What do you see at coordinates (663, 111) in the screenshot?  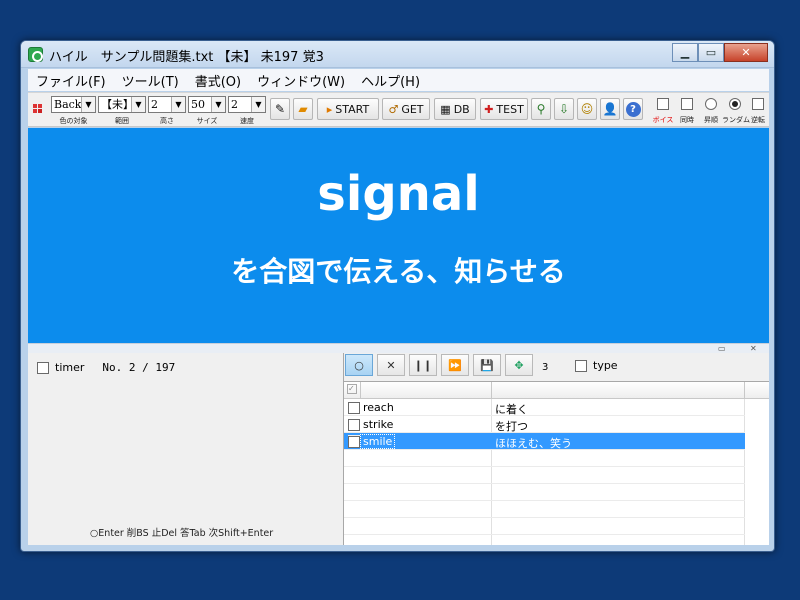 I see `voice-option: ボイス` at bounding box center [663, 111].